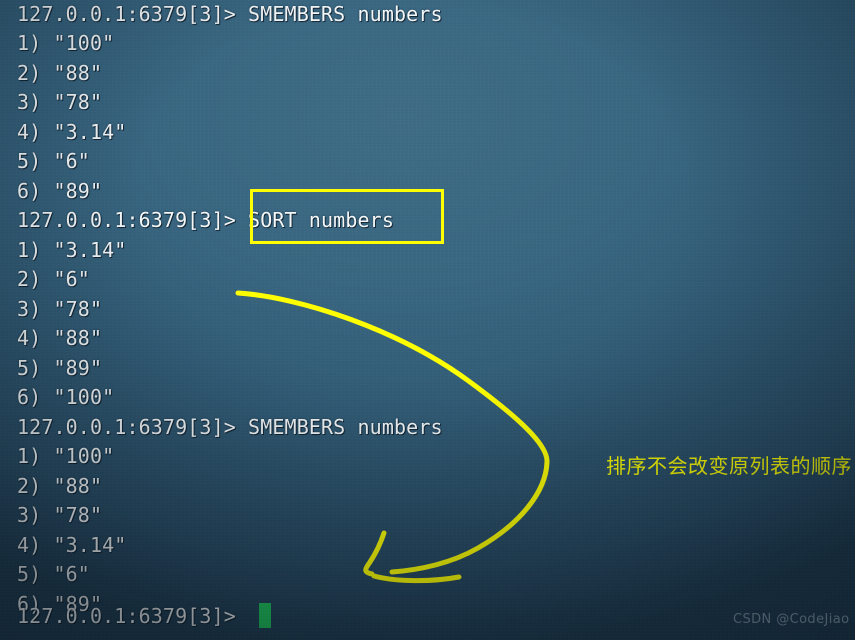 This screenshot has width=855, height=640. I want to click on terminal-line: 4) "88", so click(60, 338).